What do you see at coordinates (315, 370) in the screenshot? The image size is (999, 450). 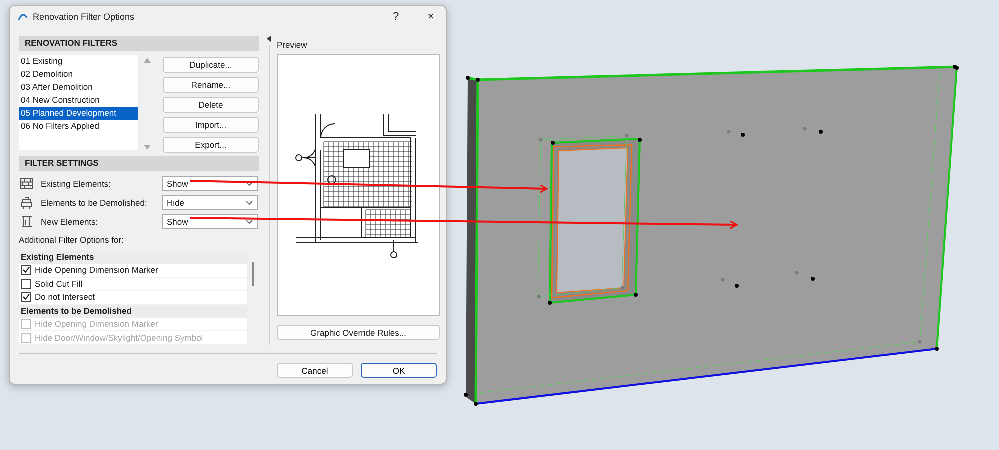 I see `dialog-button: Cancel` at bounding box center [315, 370].